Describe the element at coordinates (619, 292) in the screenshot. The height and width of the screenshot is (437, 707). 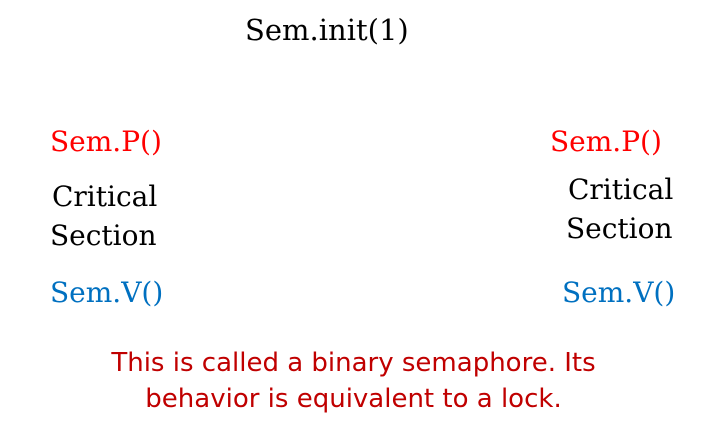
I see `right-sem-v: Sem.V()` at that location.